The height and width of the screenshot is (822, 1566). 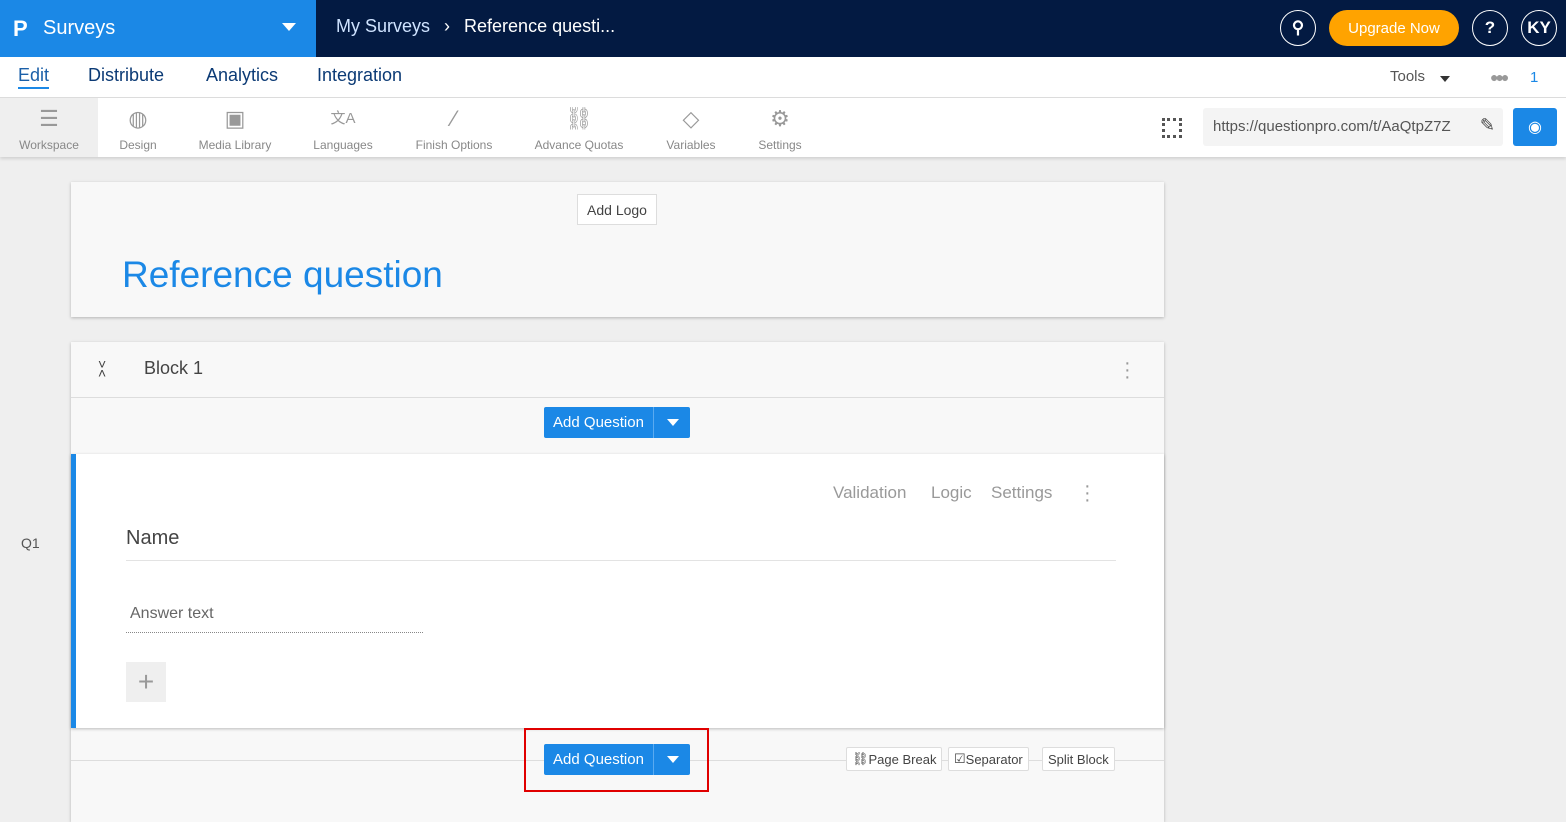 What do you see at coordinates (960, 758) in the screenshot?
I see `checkbox-icon: ☑` at bounding box center [960, 758].